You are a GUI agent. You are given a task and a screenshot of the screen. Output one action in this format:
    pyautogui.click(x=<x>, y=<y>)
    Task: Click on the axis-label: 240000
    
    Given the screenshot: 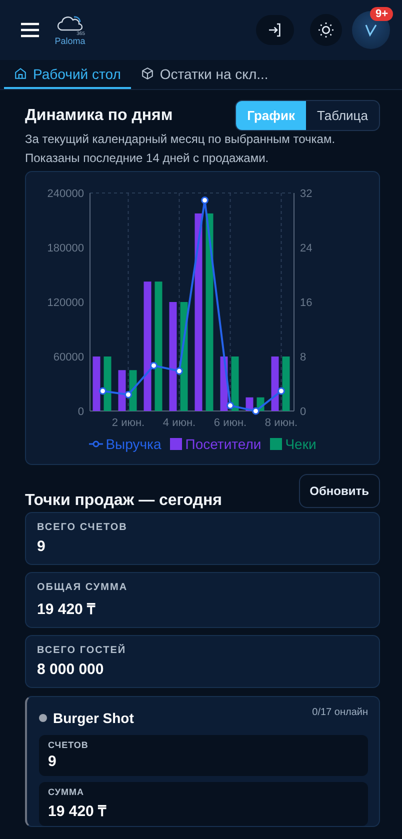 What is the action you would take?
    pyautogui.click(x=65, y=194)
    